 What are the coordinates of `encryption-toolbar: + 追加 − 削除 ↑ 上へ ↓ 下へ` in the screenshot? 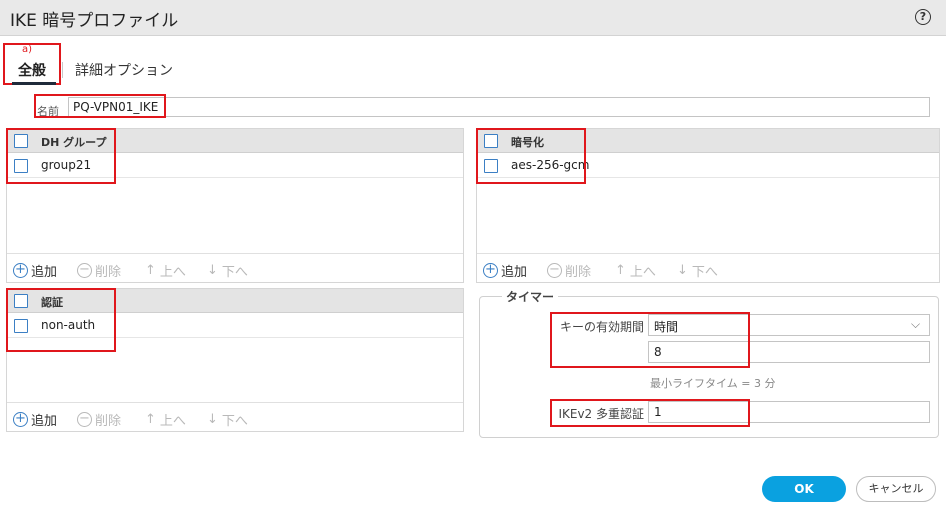 It's located at (708, 268).